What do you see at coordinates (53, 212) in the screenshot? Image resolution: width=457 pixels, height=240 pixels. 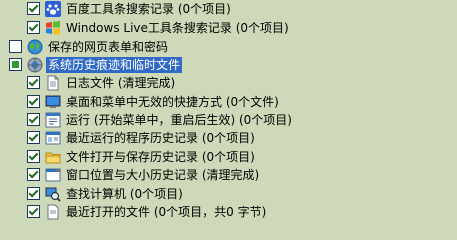 I see `recent-file-icon` at bounding box center [53, 212].